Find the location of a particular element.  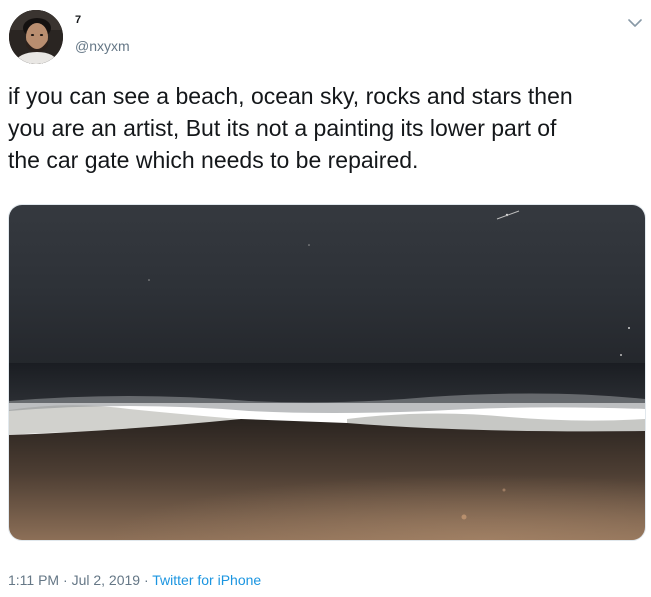

tweet-time: 1:11 PM is located at coordinates (33, 580).